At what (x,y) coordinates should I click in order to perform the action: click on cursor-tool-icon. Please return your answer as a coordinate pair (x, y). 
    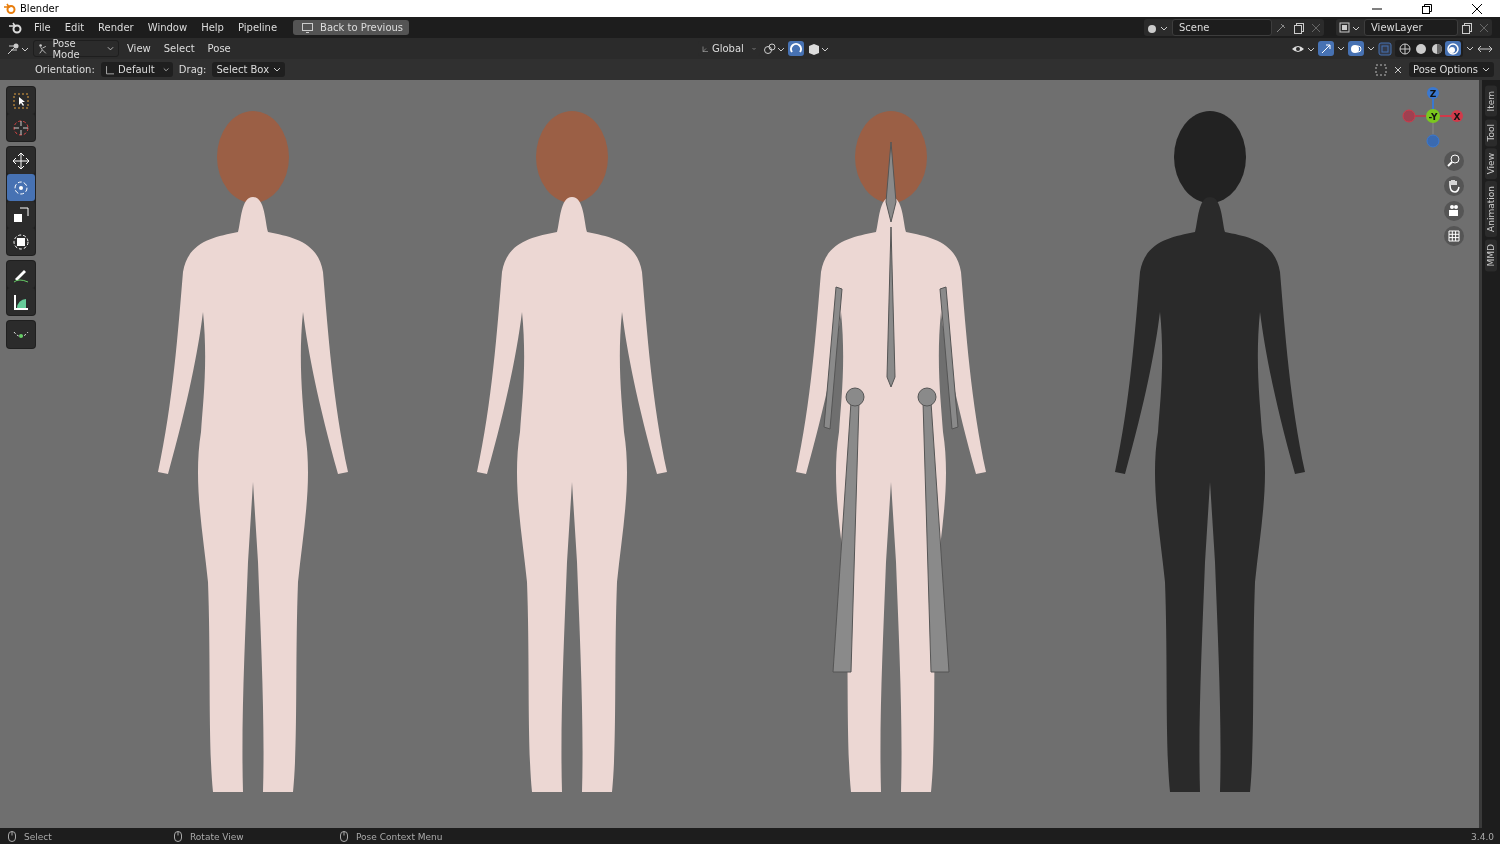
    Looking at the image, I should click on (21, 127).